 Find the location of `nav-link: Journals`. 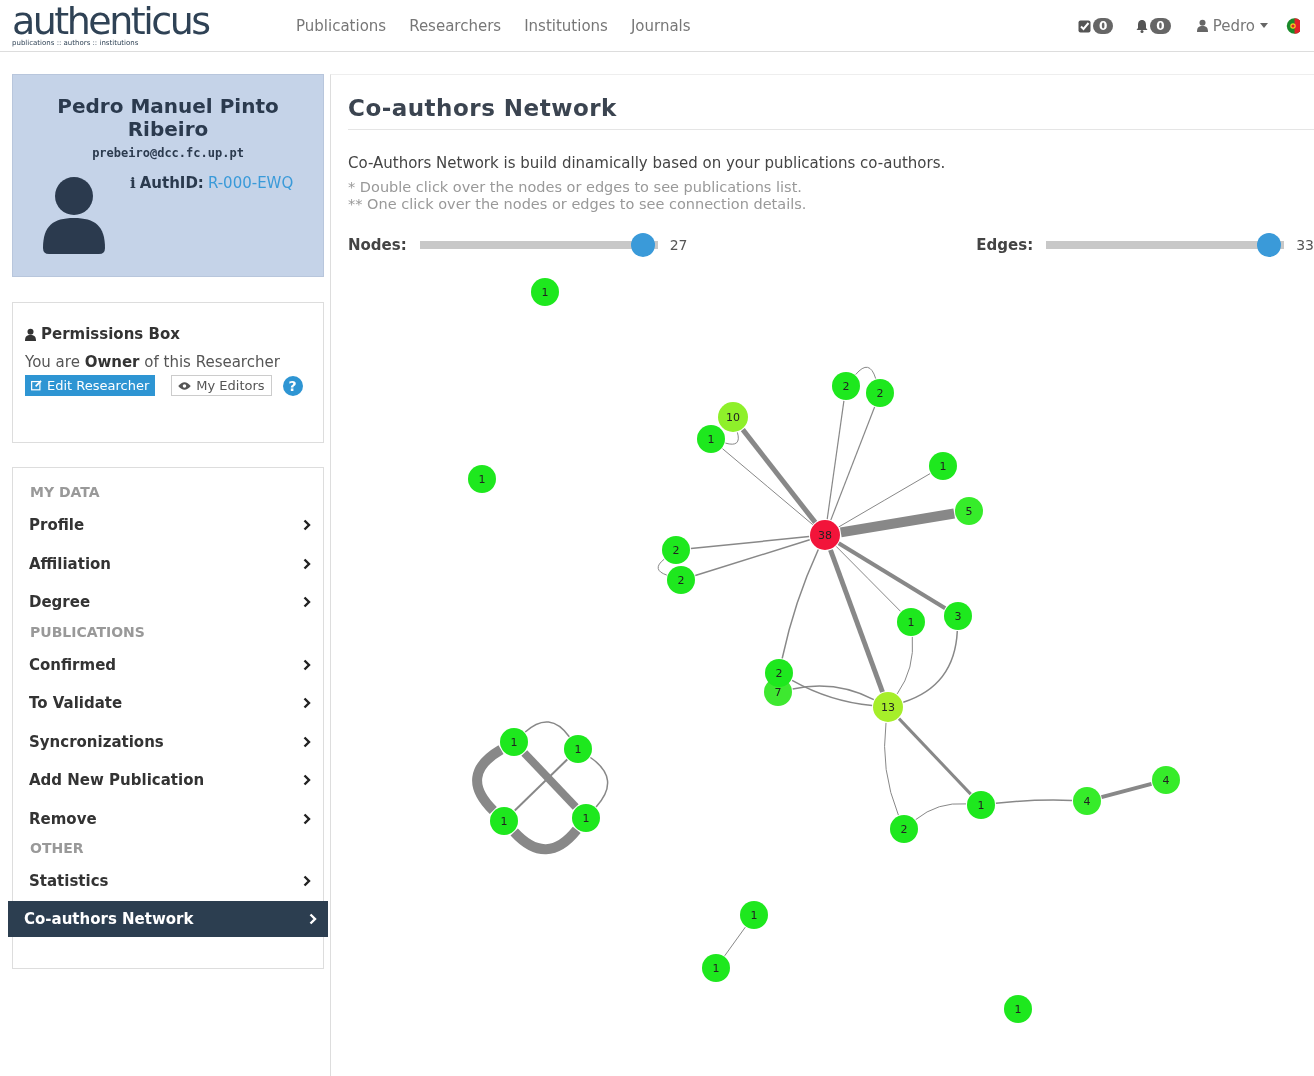

nav-link: Journals is located at coordinates (660, 25).